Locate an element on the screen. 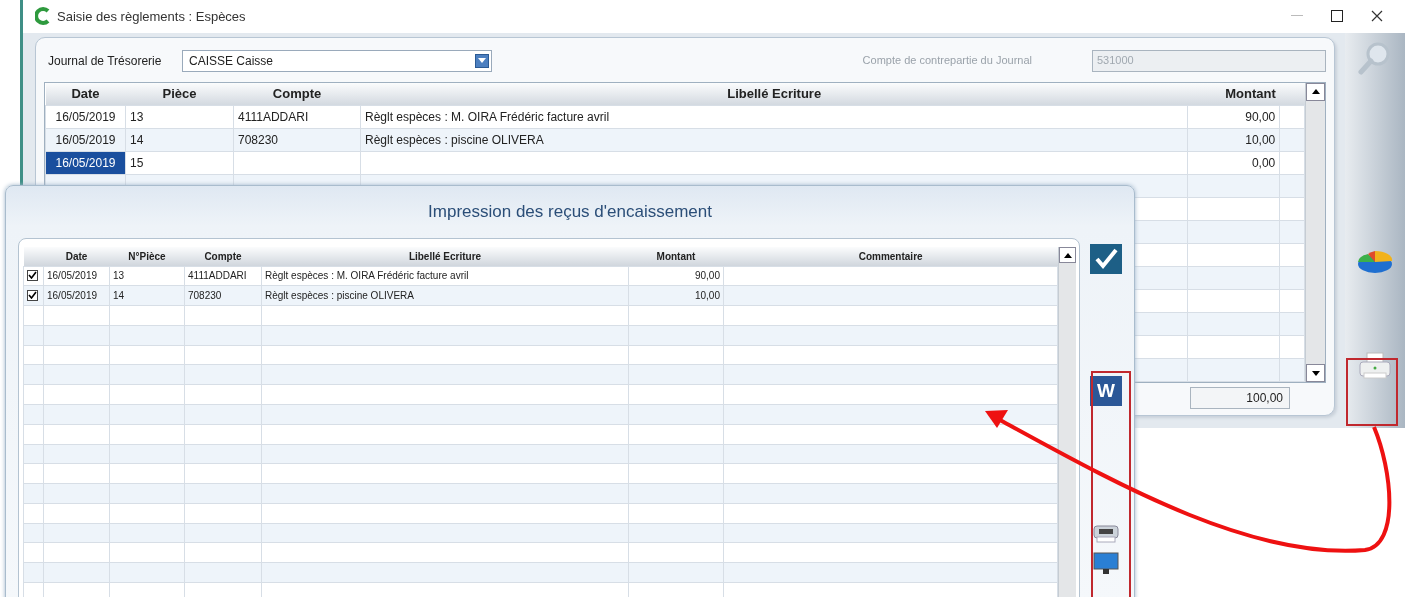 The image size is (1405, 597). printer-icon is located at coordinates (1375, 365).